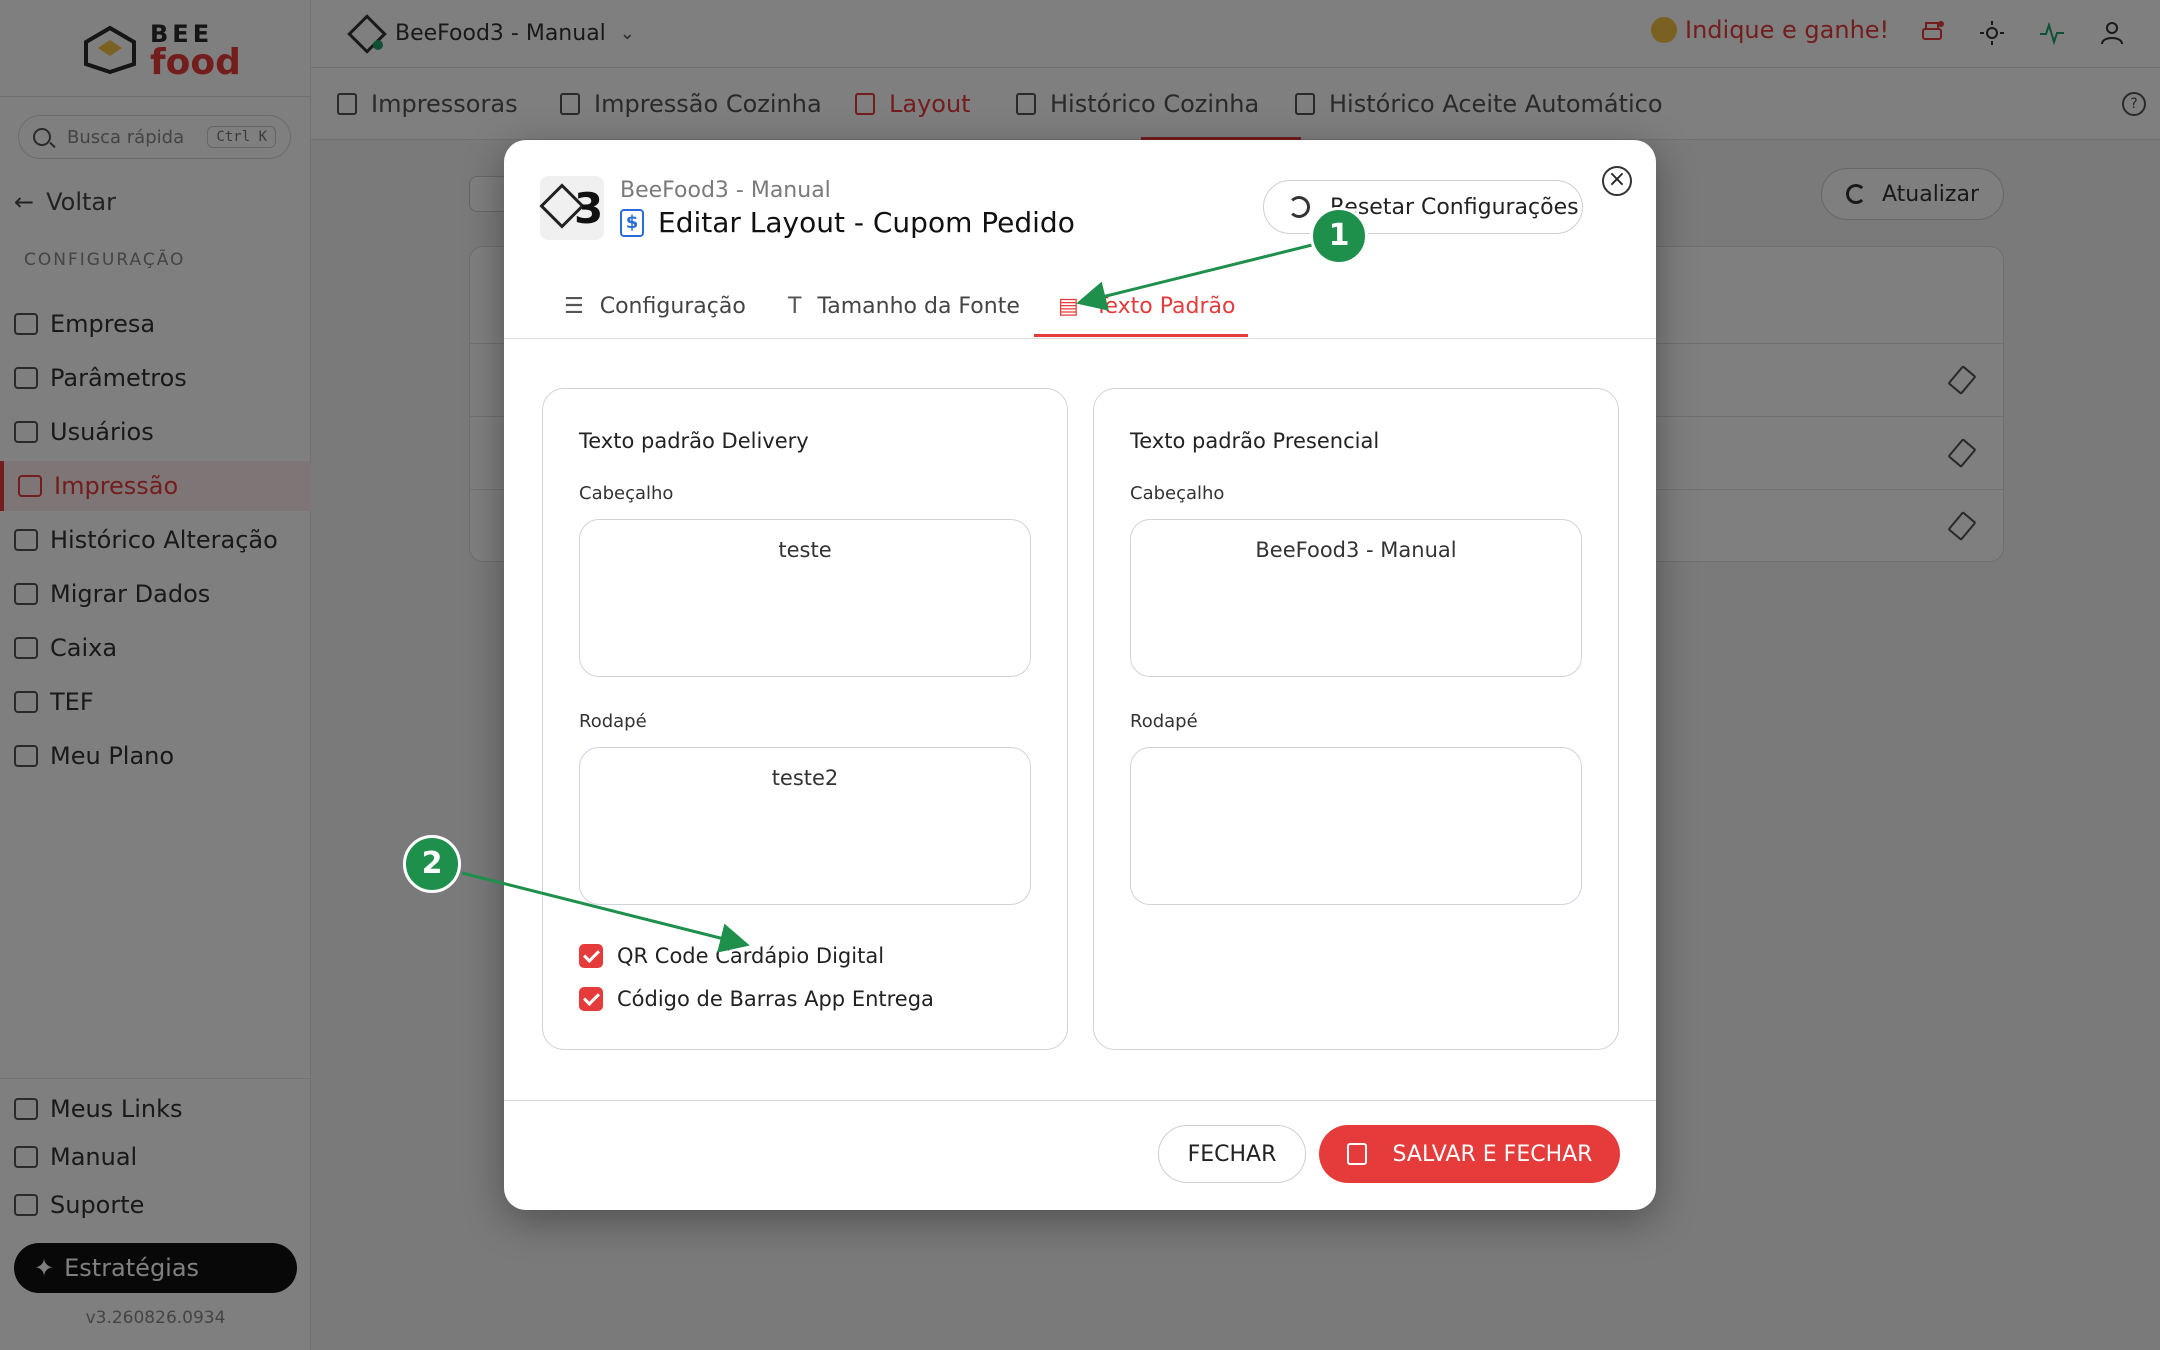 The width and height of the screenshot is (2160, 1350). I want to click on modal-subtitle: BeeFood3 - Manual, so click(725, 190).